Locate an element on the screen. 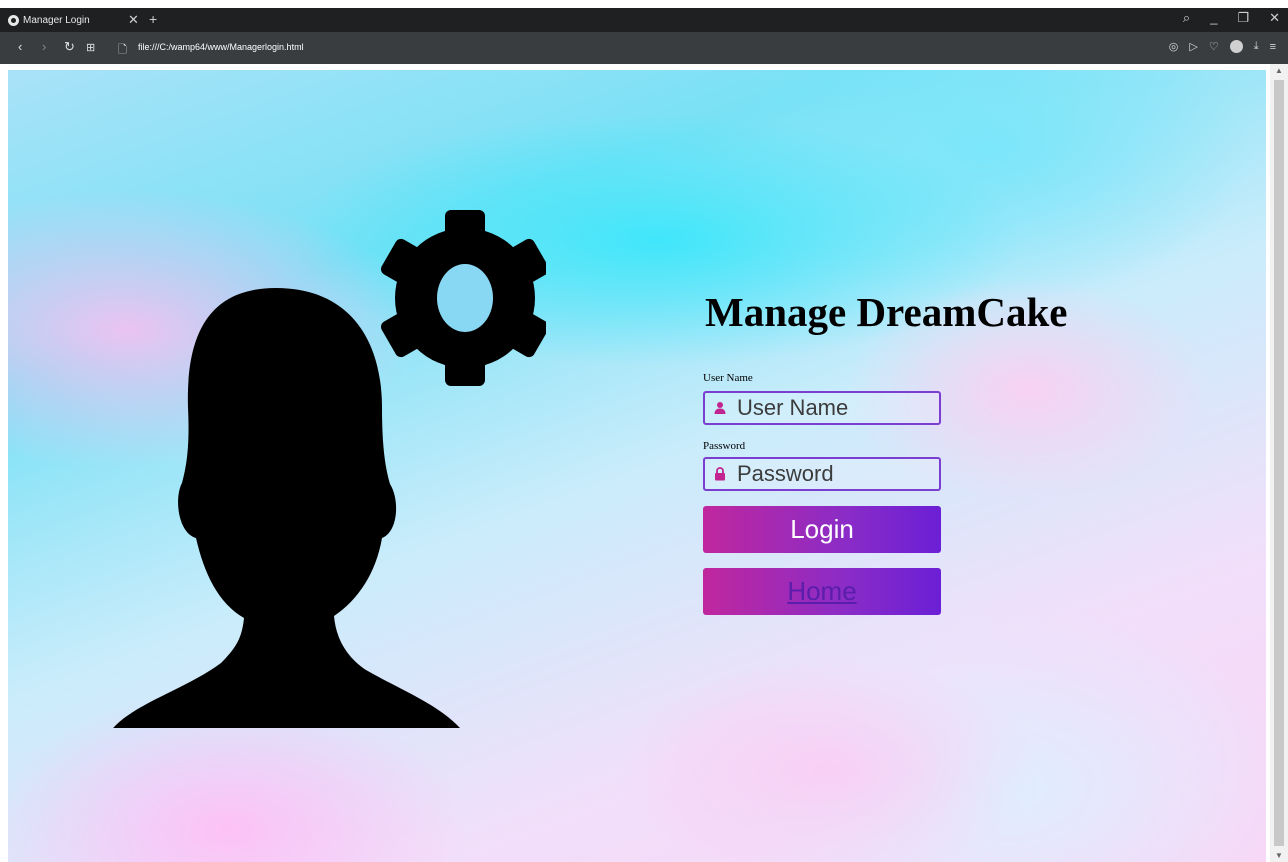 This screenshot has height=862, width=1288. window-controls: ⌕ _ ❐ ✕ is located at coordinates (1231, 18).